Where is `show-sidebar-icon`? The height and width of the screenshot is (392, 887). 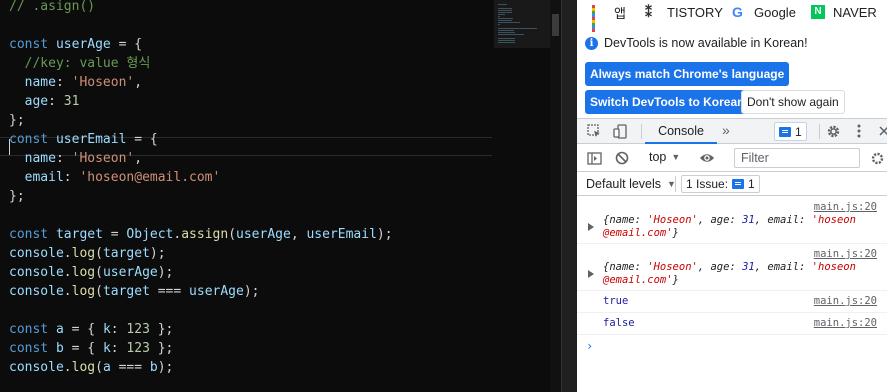 show-sidebar-icon is located at coordinates (594, 158).